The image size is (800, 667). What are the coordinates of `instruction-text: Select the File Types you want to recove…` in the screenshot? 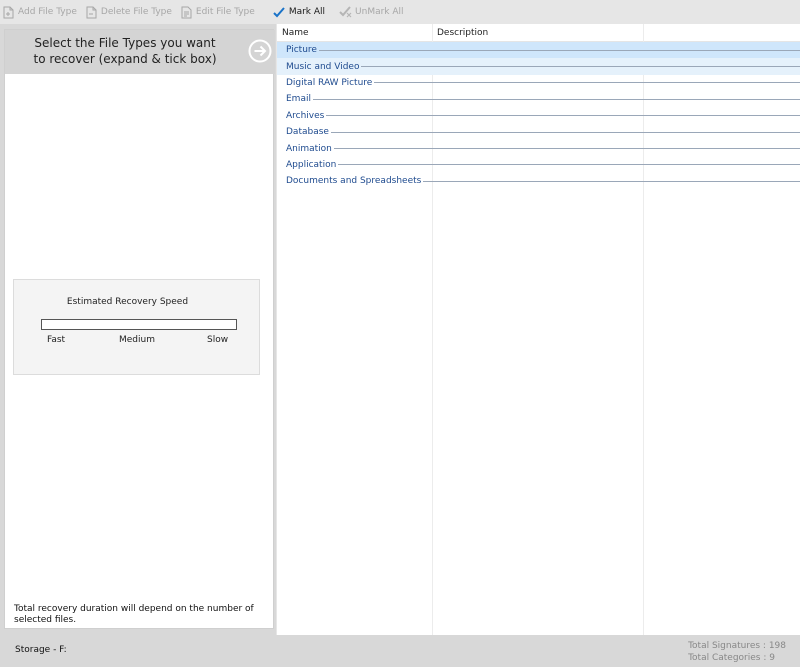 It's located at (125, 51).